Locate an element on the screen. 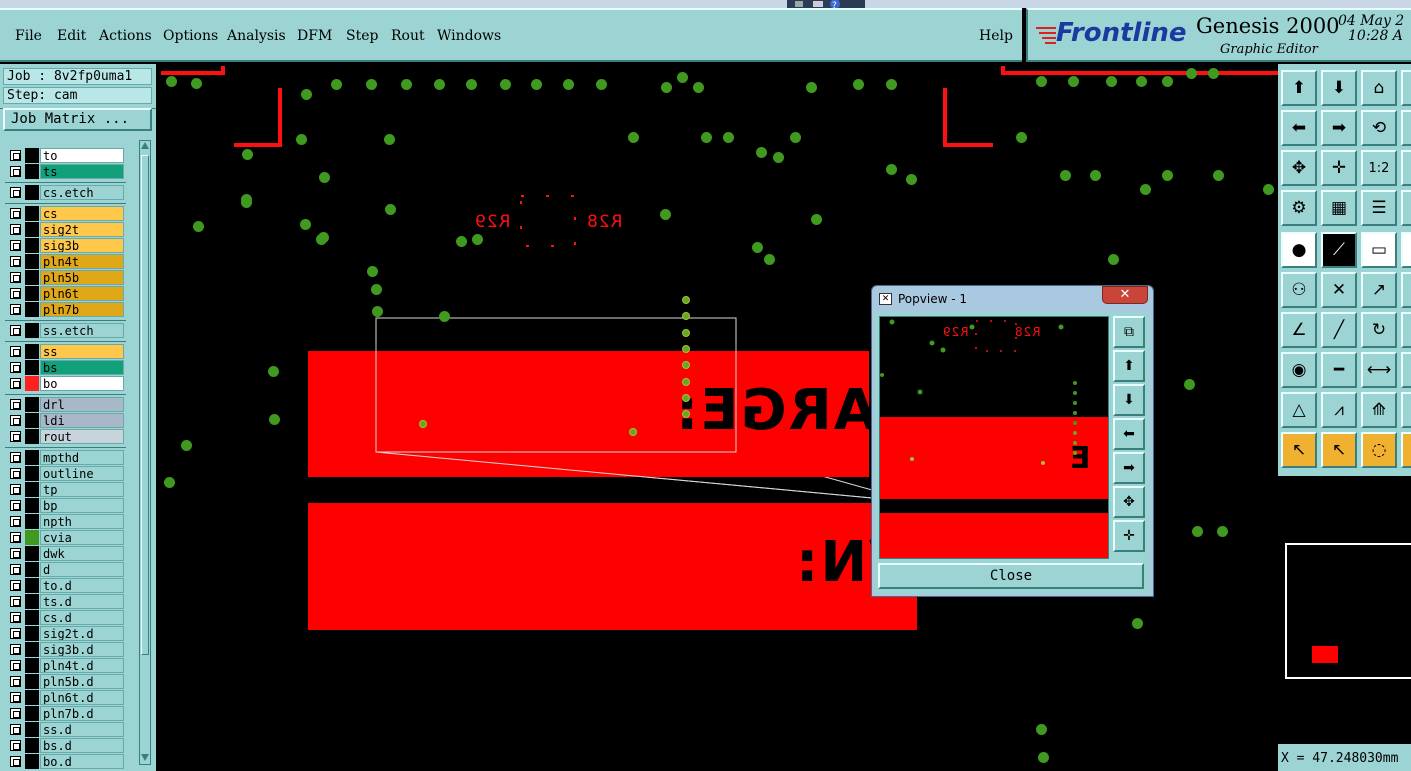 The height and width of the screenshot is (771, 1411). layer-name: sig2t.d is located at coordinates (82, 633).